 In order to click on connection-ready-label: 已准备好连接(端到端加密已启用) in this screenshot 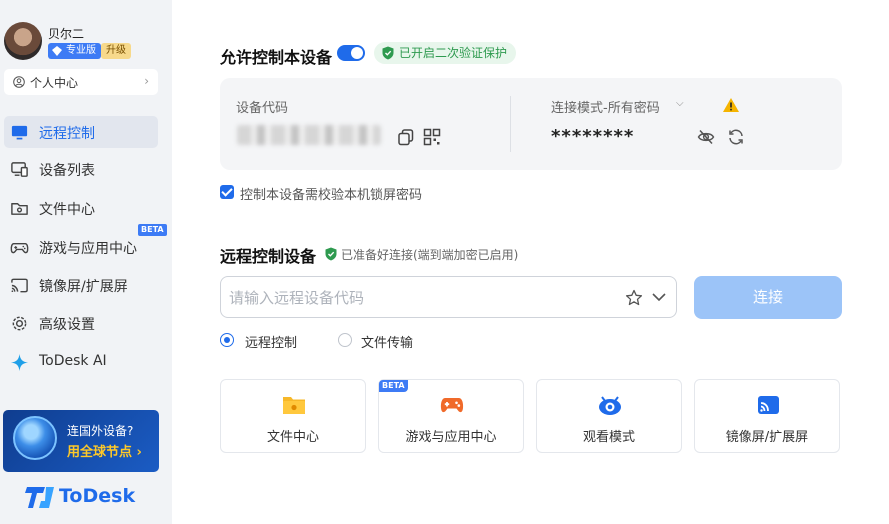, I will do `click(430, 255)`.